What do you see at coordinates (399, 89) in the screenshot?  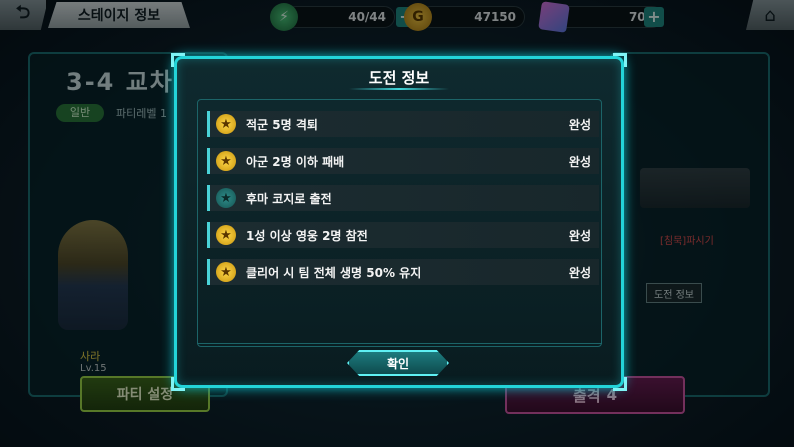 I see `title-divider` at bounding box center [399, 89].